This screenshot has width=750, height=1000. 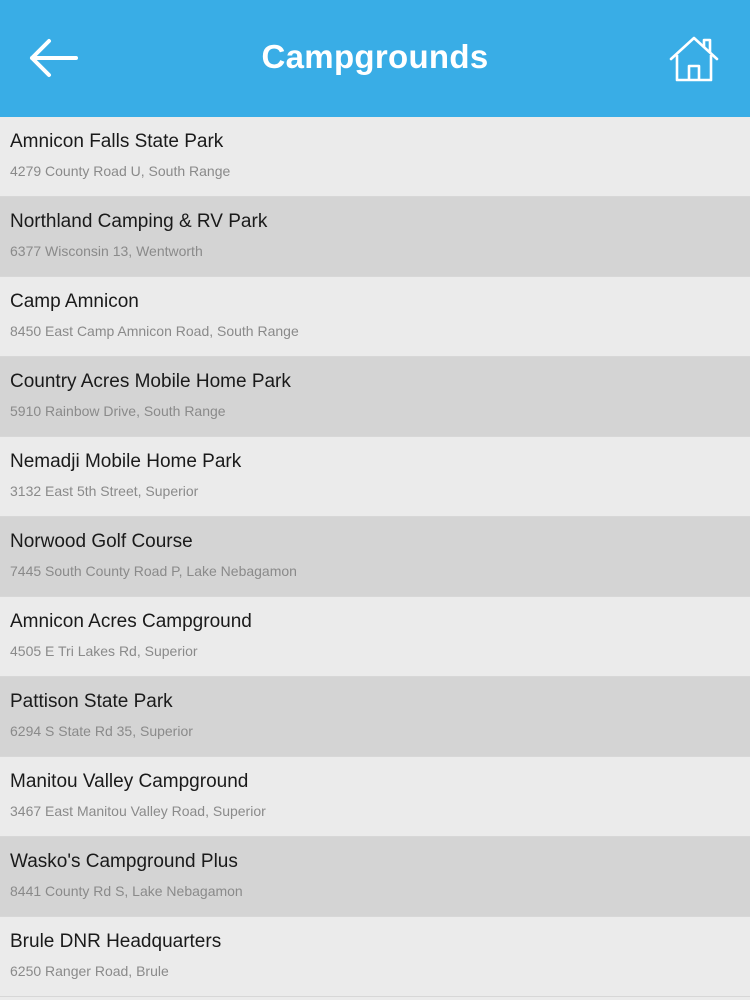 I want to click on arrow-left-icon, so click(x=54, y=58).